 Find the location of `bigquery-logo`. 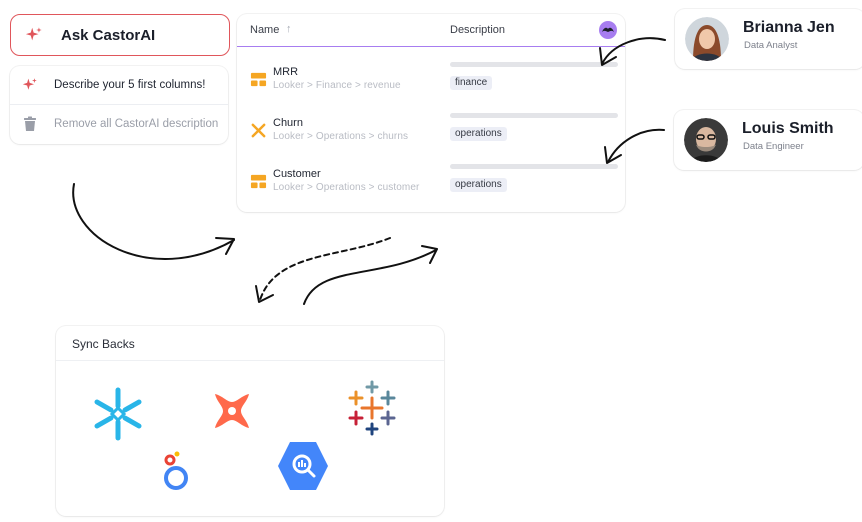

bigquery-logo is located at coordinates (303, 466).